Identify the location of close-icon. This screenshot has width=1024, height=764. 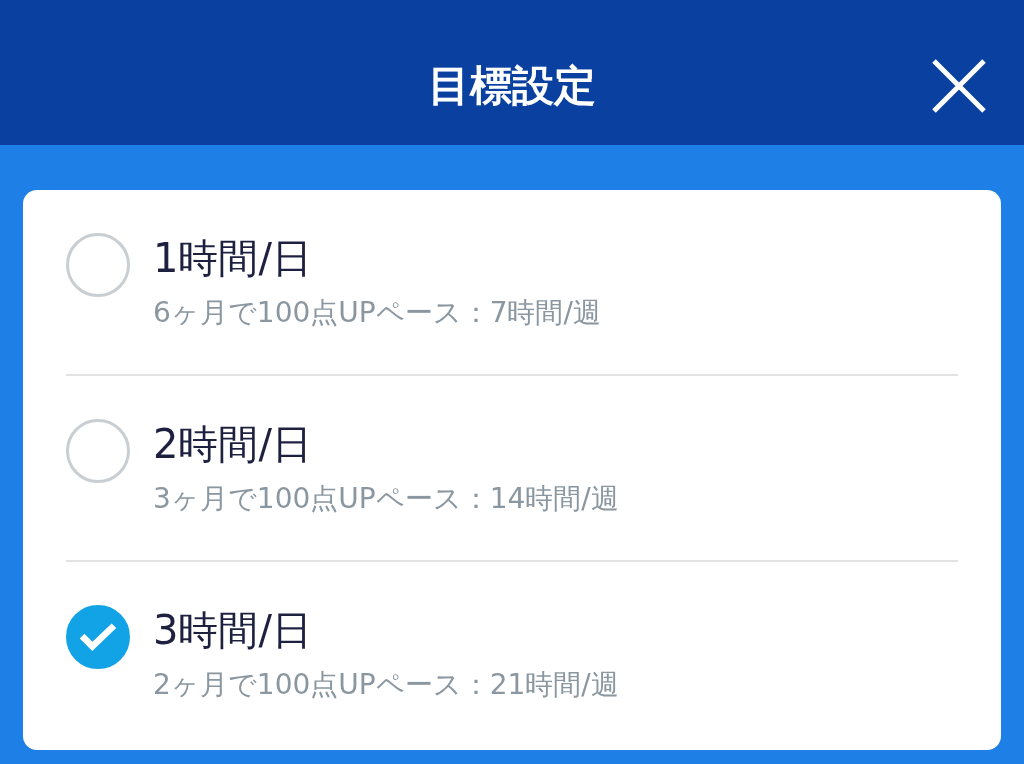
(959, 85).